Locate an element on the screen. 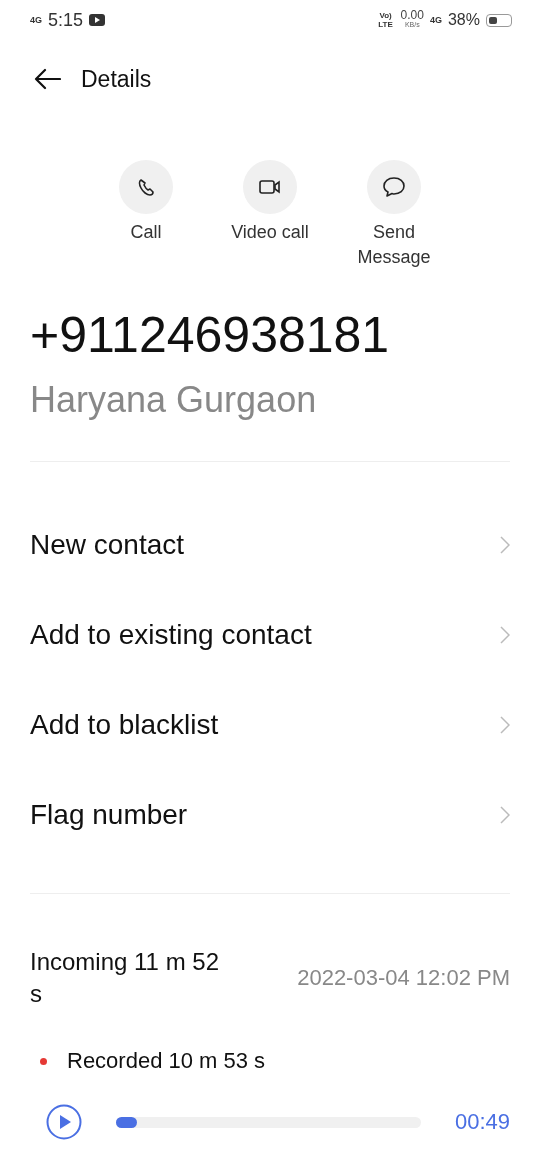 This screenshot has width=540, height=1170. chat-bubble-icon is located at coordinates (394, 187).